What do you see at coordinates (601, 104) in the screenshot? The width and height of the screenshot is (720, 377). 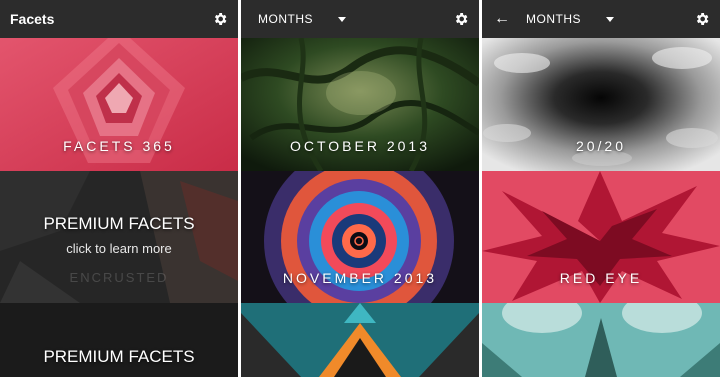 I see `tile-20-20: 20/20` at bounding box center [601, 104].